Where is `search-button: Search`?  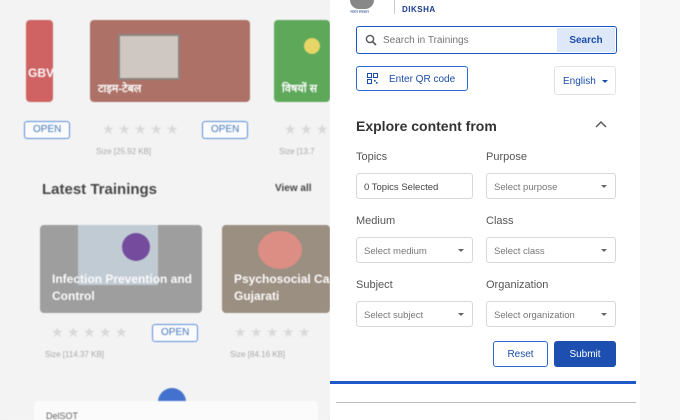 search-button: Search is located at coordinates (586, 40).